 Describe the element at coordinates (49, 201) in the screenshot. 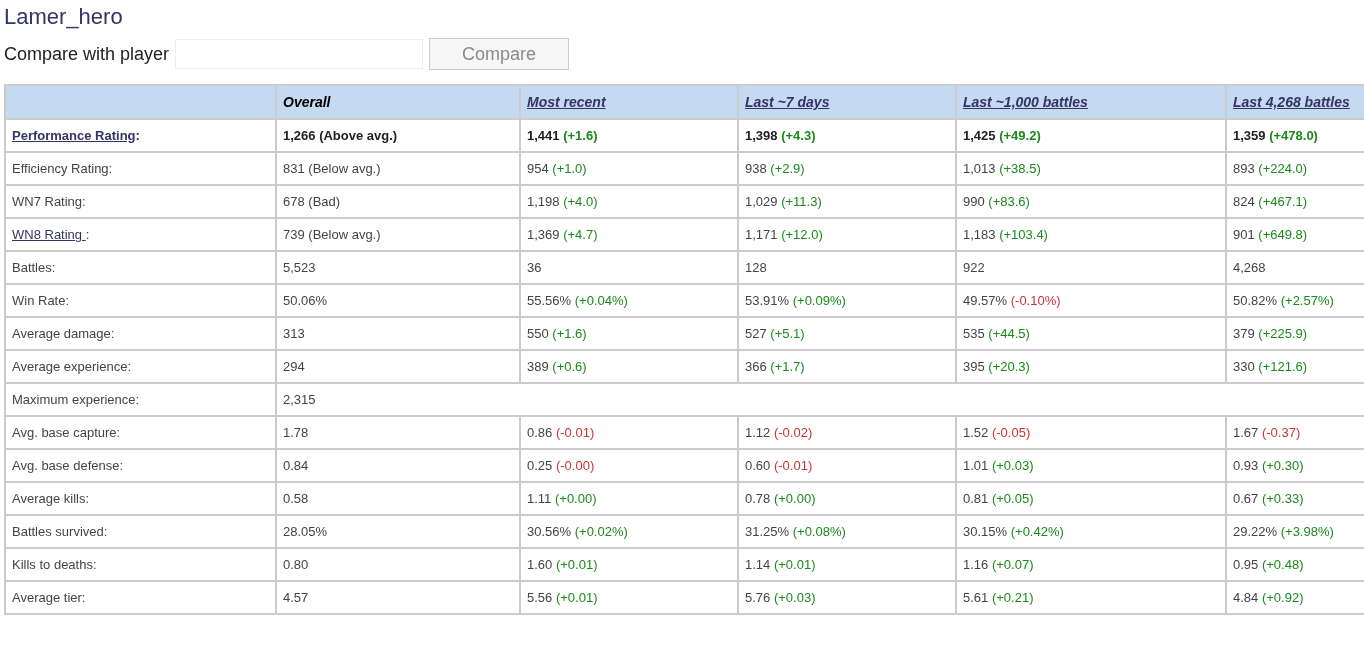

I see `row-label: WN7 Rating:` at that location.